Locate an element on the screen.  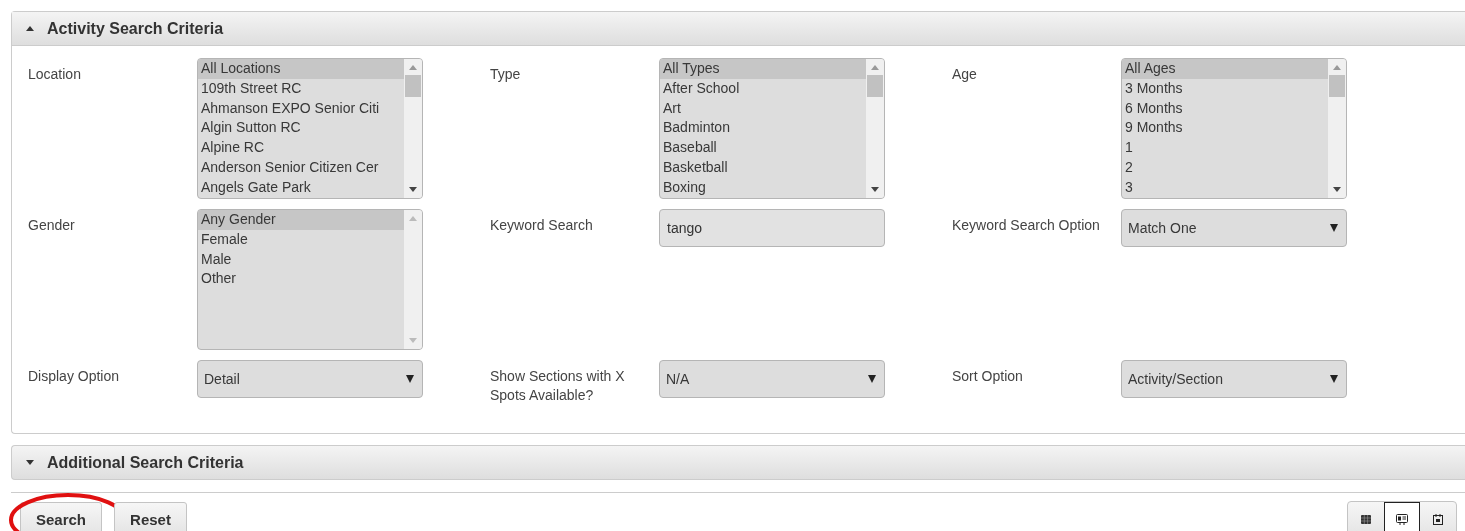
list-option: 9 Months is located at coordinates (1225, 128).